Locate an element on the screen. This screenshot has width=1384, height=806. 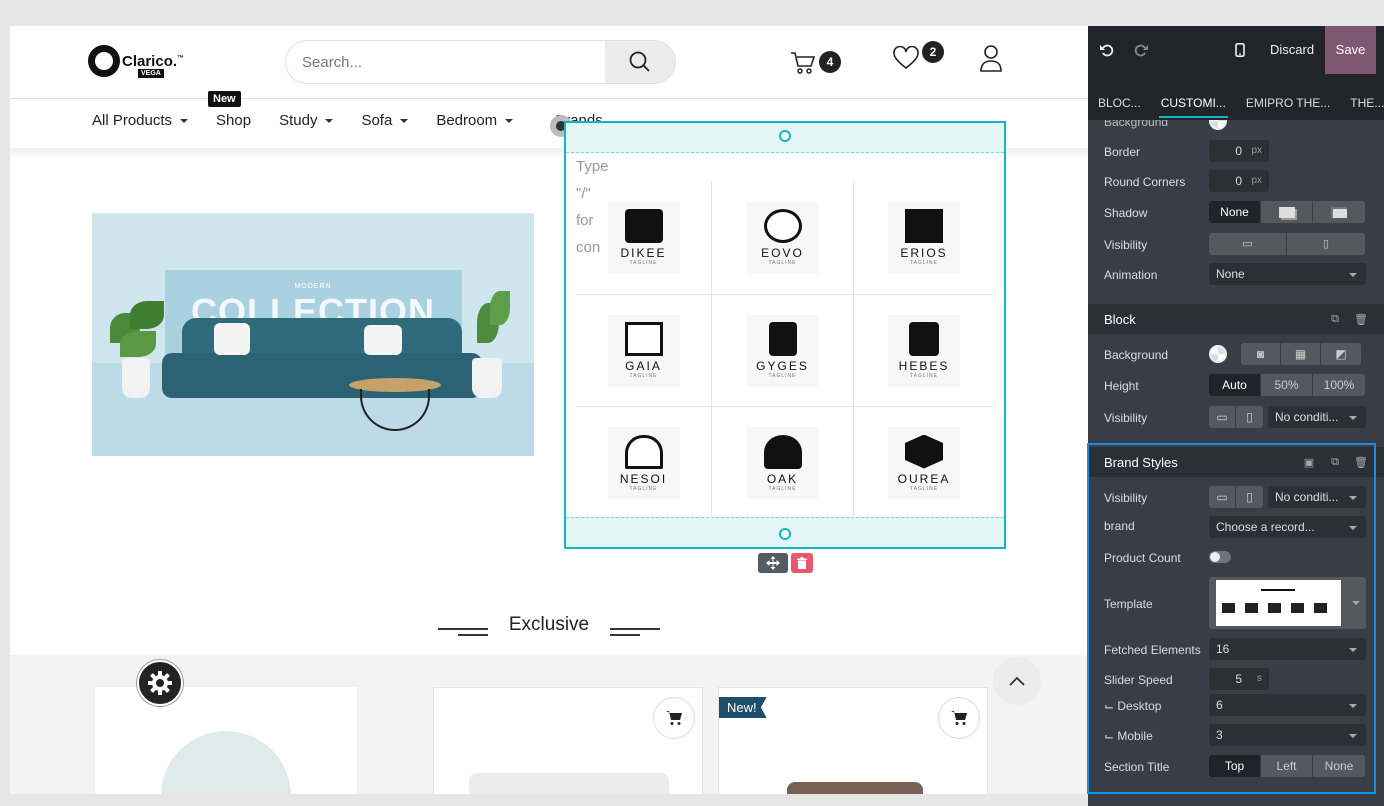
redo-icon is located at coordinates (1141, 50).